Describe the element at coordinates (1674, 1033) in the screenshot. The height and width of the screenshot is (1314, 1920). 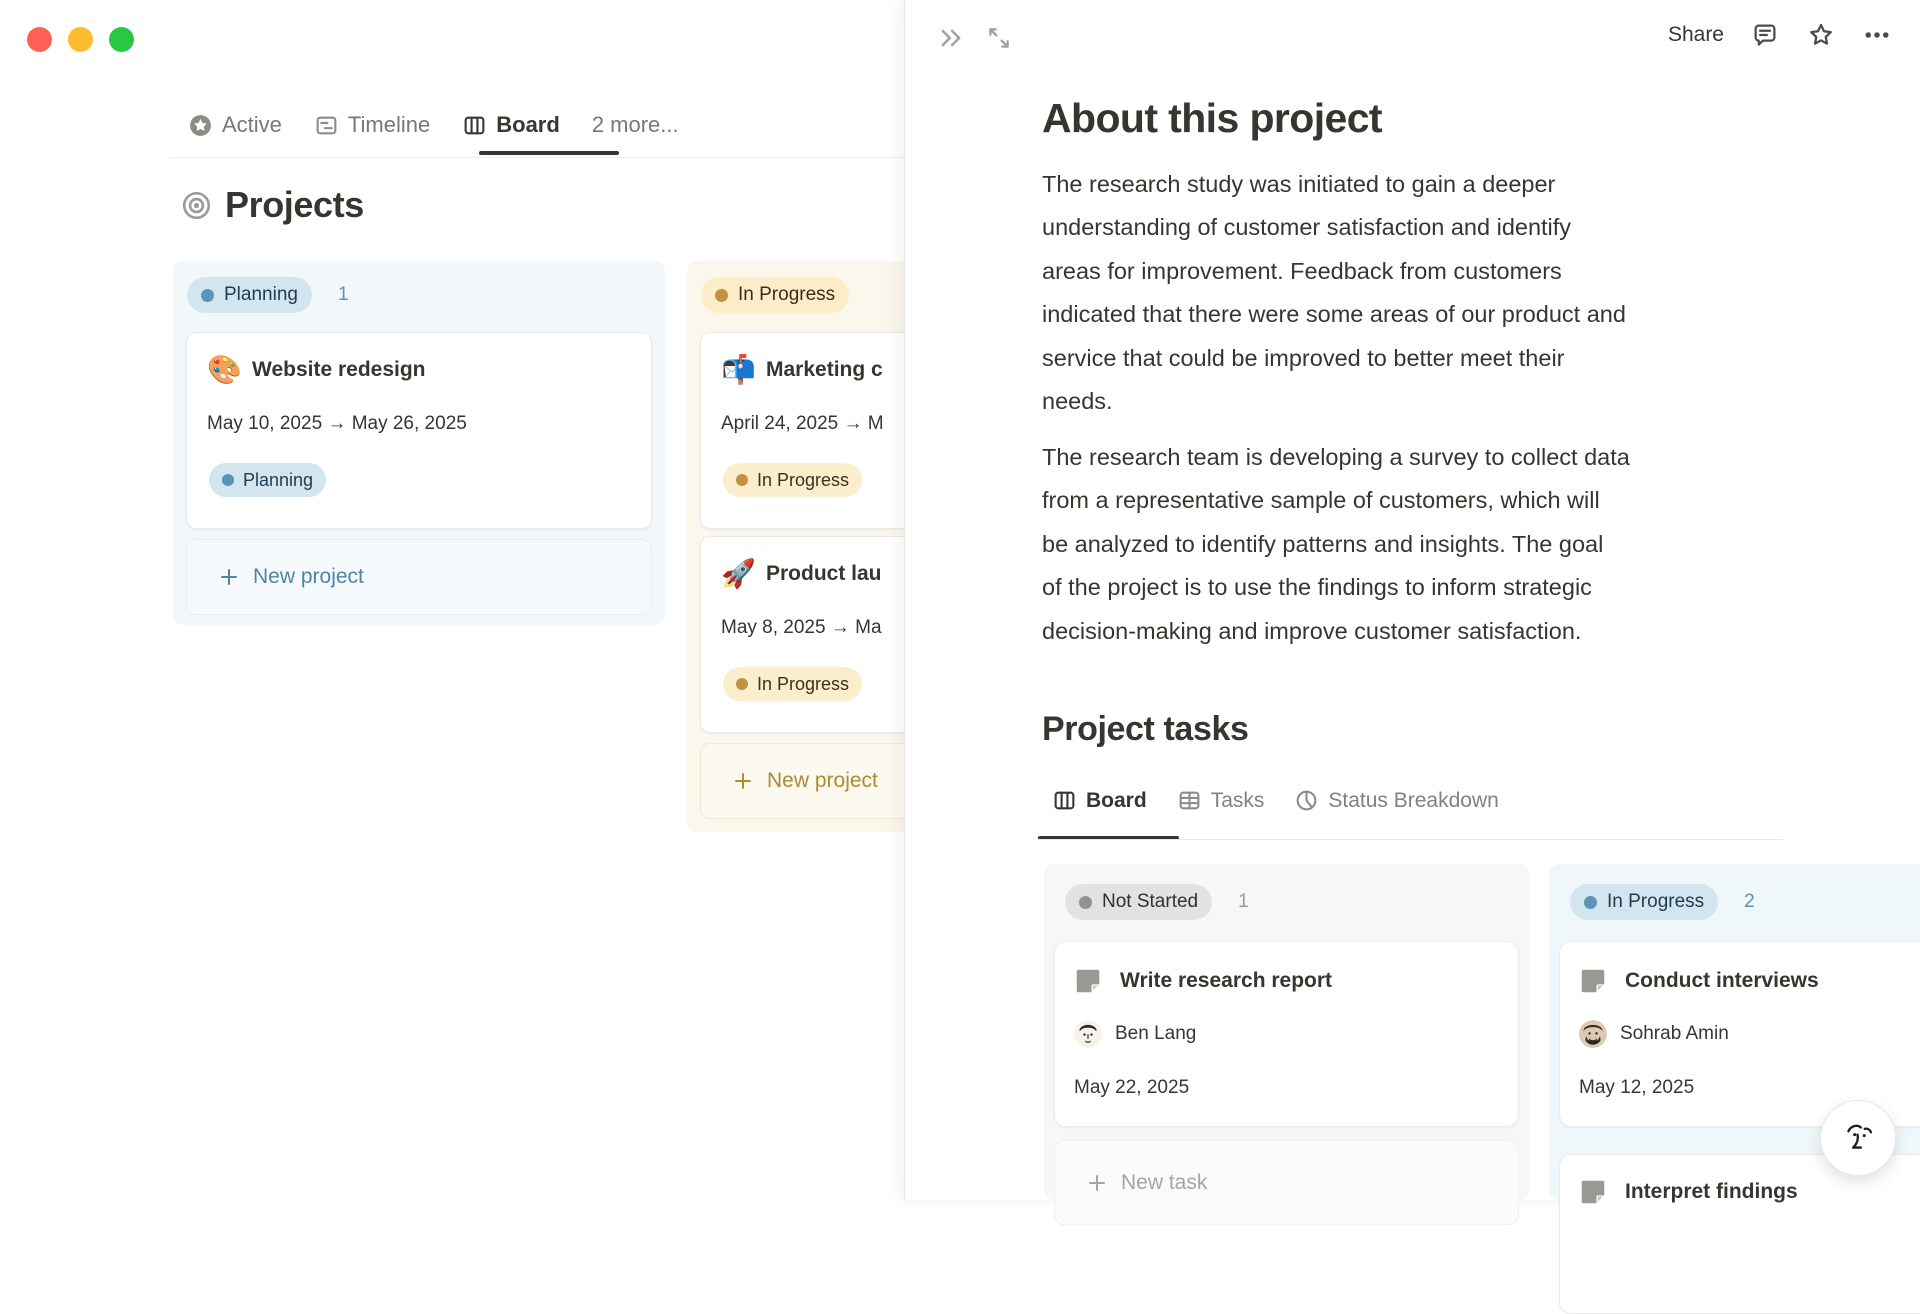
I see `assignee-name: Sohrab Amin` at that location.